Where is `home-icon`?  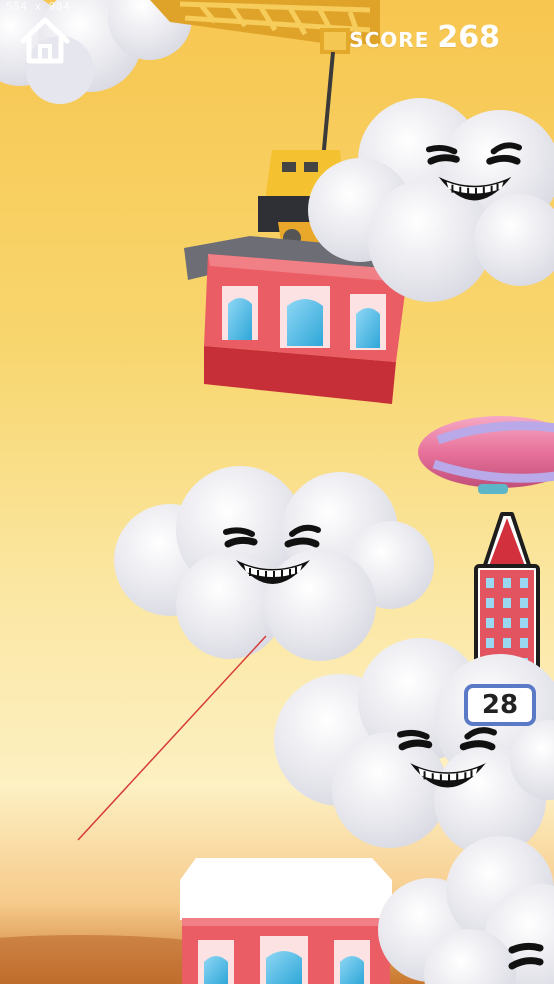
home-icon is located at coordinates (45, 40).